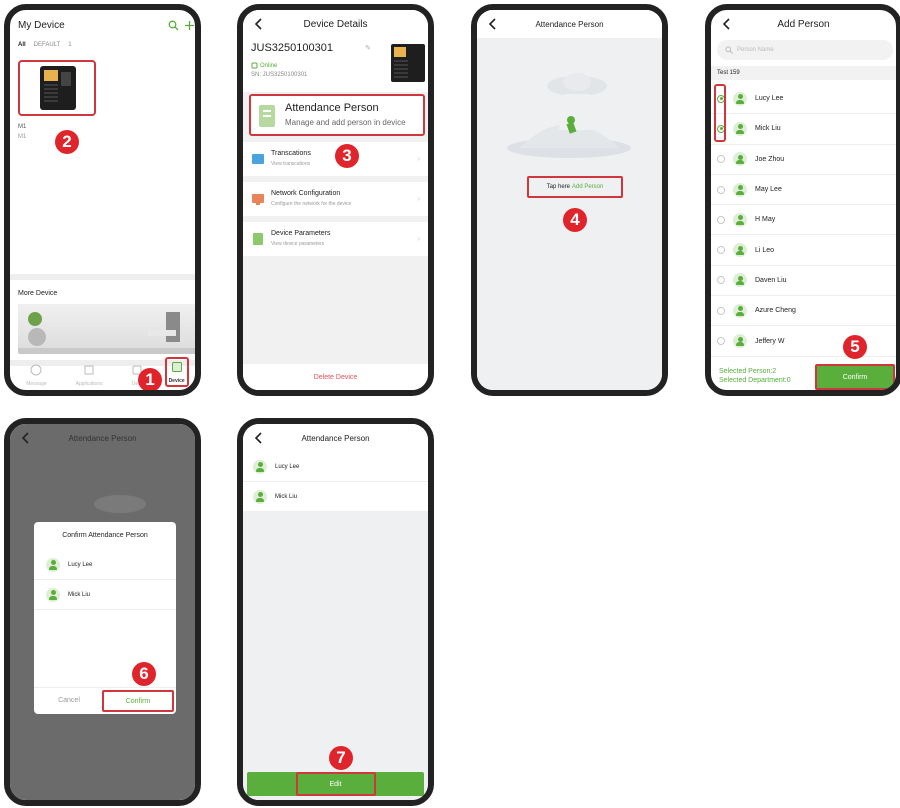  Describe the element at coordinates (803, 251) in the screenshot. I see `person-row: Li Leo` at that location.